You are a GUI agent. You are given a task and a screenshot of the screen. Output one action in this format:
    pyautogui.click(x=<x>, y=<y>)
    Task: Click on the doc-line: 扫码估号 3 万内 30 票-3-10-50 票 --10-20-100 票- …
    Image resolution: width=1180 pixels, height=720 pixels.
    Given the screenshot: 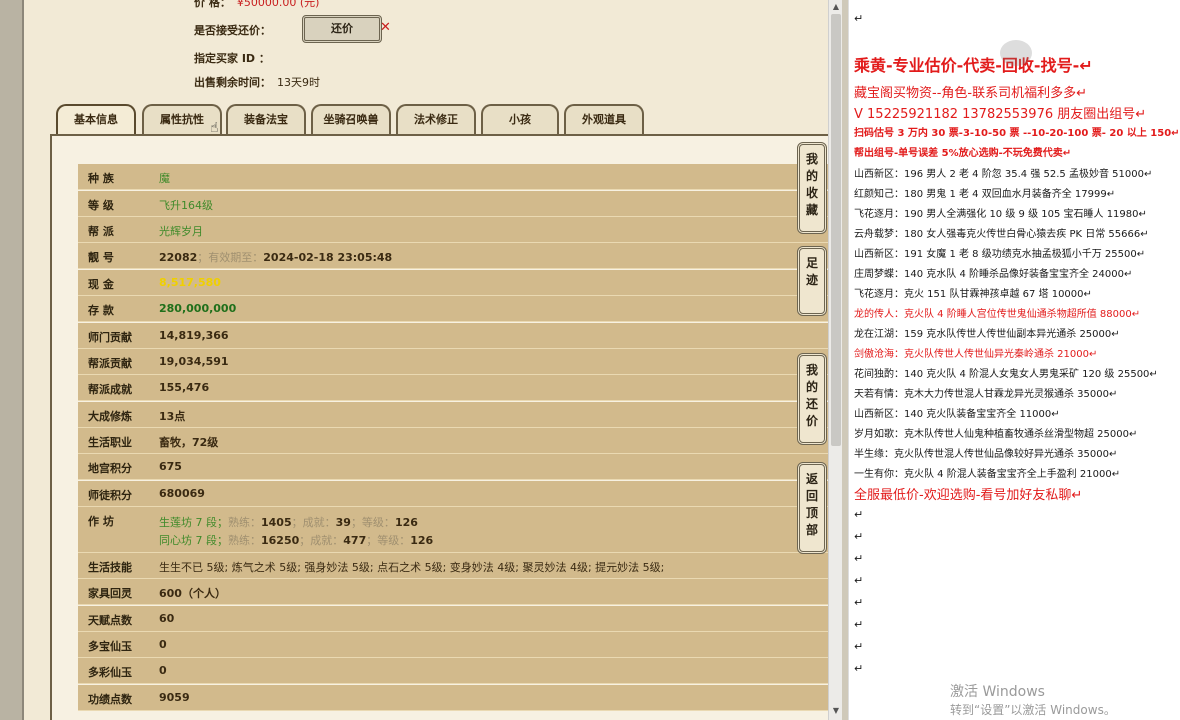 What is the action you would take?
    pyautogui.click(x=1017, y=133)
    